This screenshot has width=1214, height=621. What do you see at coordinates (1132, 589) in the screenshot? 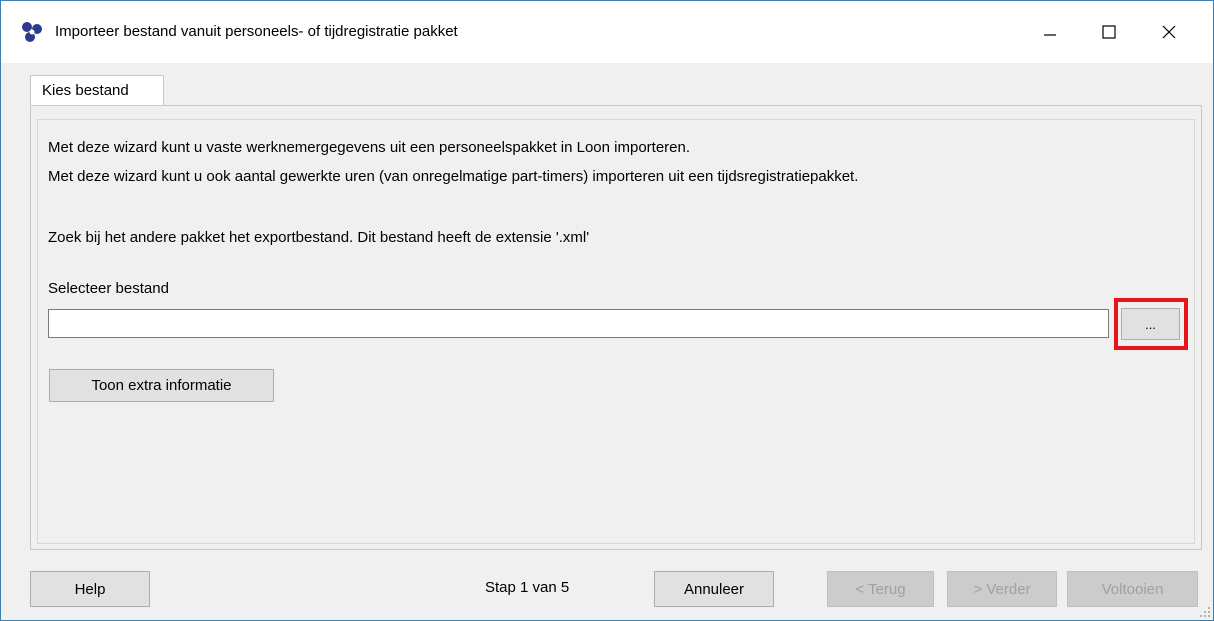
I see `finish-button: Voltooien` at bounding box center [1132, 589].